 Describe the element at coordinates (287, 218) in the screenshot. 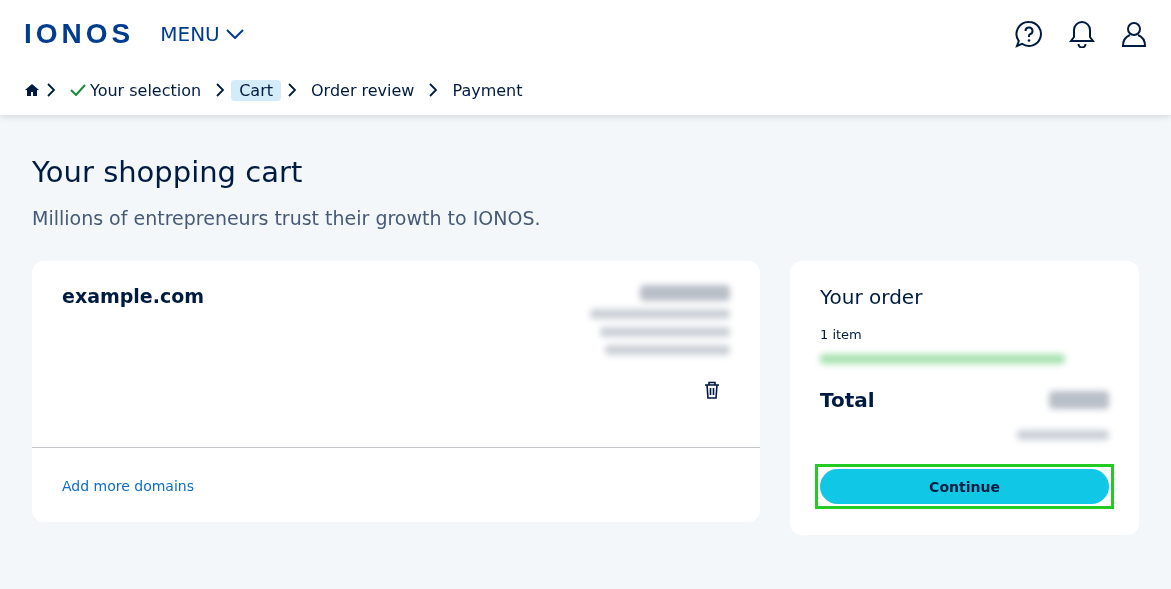

I see `page-subtitle: Millions of entrepreneurs trust their growth to IONOS.` at that location.